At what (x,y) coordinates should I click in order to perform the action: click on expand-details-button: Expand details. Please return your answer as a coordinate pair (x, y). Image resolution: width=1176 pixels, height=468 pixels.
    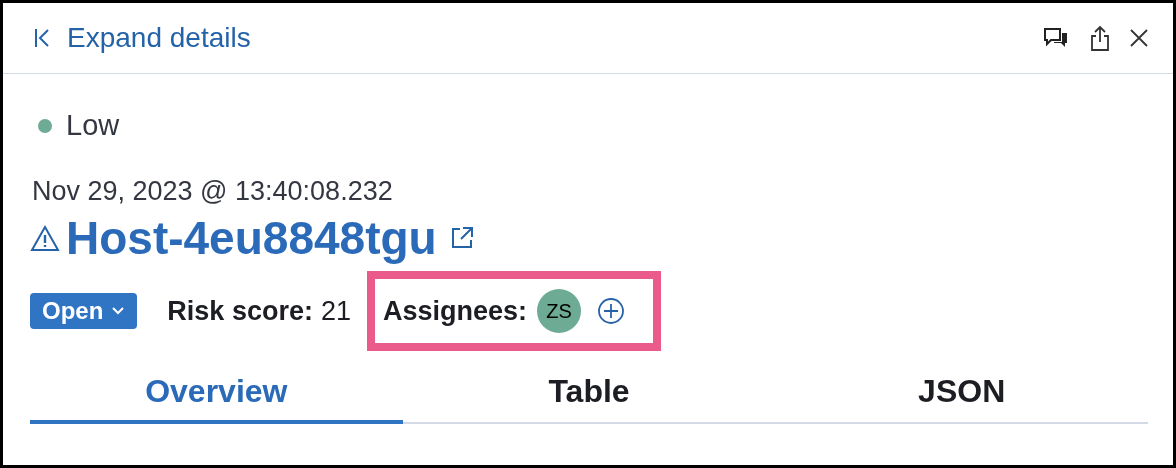
    Looking at the image, I should click on (142, 38).